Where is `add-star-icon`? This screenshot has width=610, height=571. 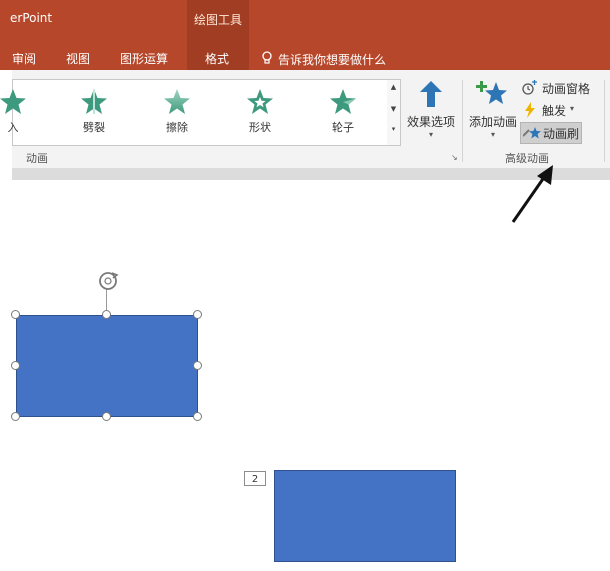
add-star-icon is located at coordinates (491, 92).